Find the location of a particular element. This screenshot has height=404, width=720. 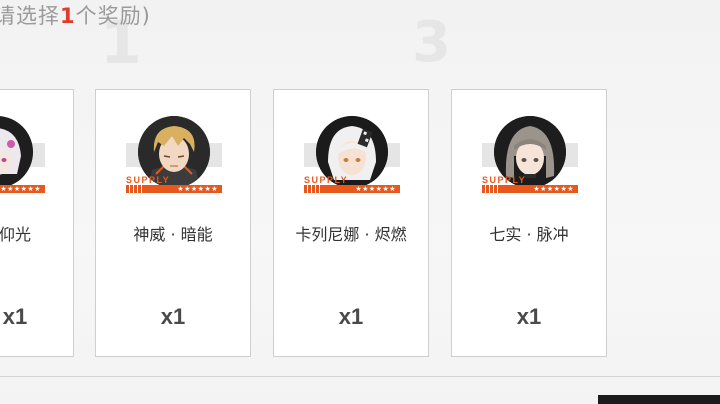

reward-name: 卡列尼娜 · 烬燃 is located at coordinates (351, 234).